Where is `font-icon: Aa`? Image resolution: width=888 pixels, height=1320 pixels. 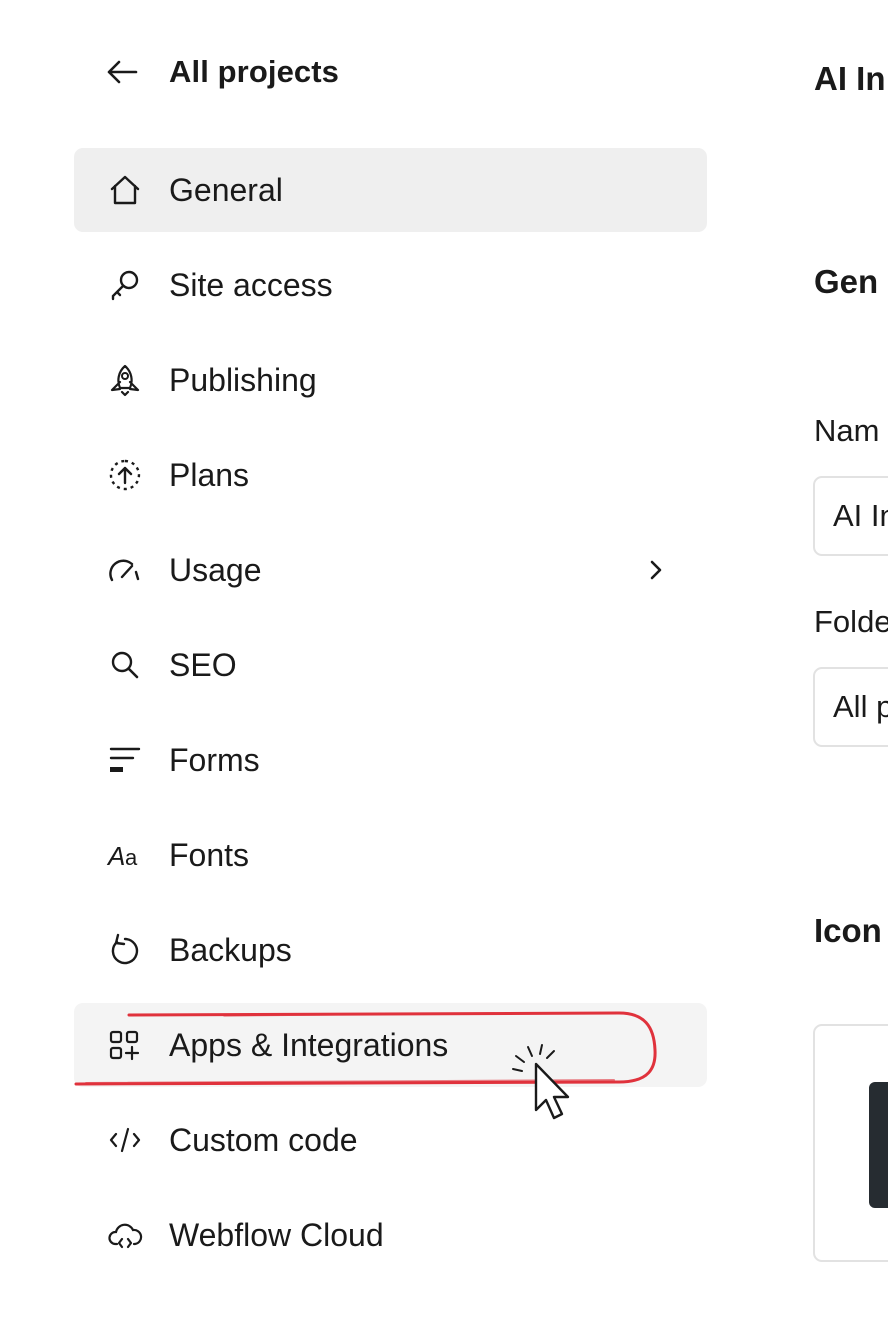
font-icon: Aa is located at coordinates (125, 855).